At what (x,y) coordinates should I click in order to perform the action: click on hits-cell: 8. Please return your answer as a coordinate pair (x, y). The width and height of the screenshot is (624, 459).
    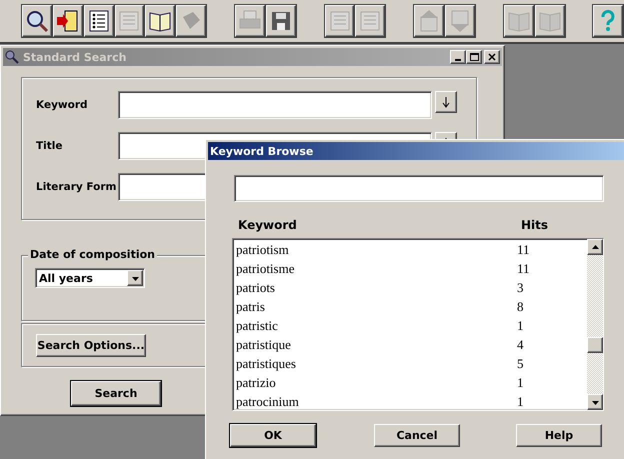
    Looking at the image, I should click on (520, 306).